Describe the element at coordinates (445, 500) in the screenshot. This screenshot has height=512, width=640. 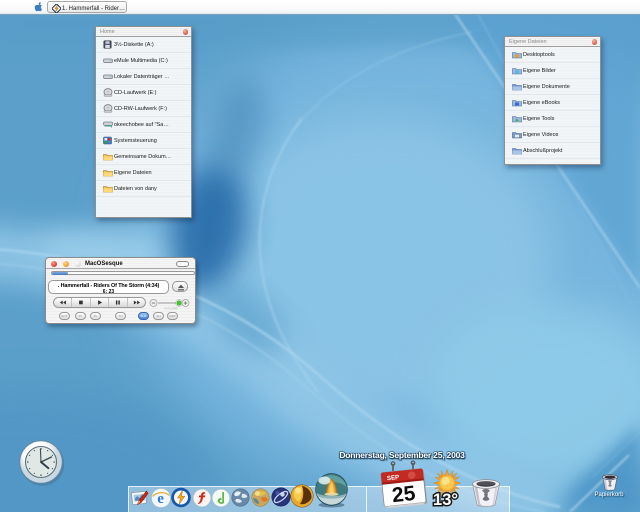
I see `svg-text: 13°` at that location.